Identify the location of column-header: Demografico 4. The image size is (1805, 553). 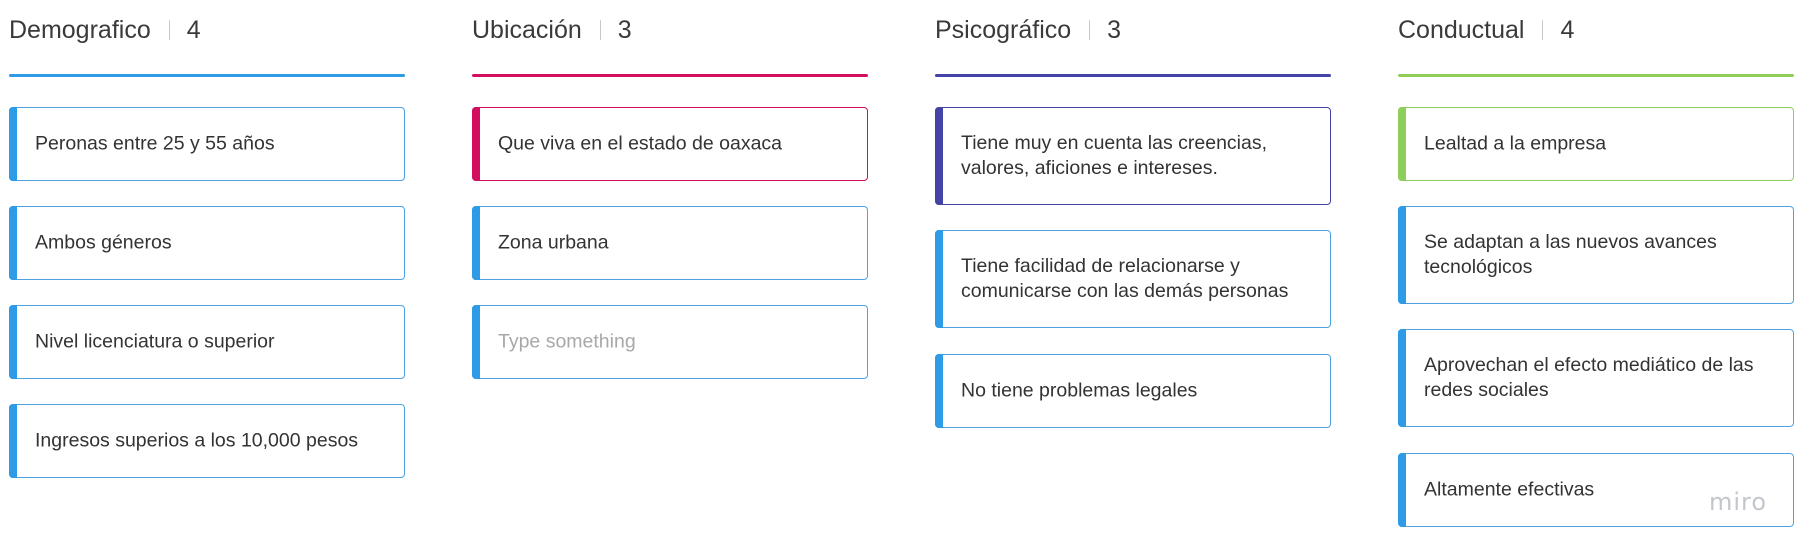
(207, 30).